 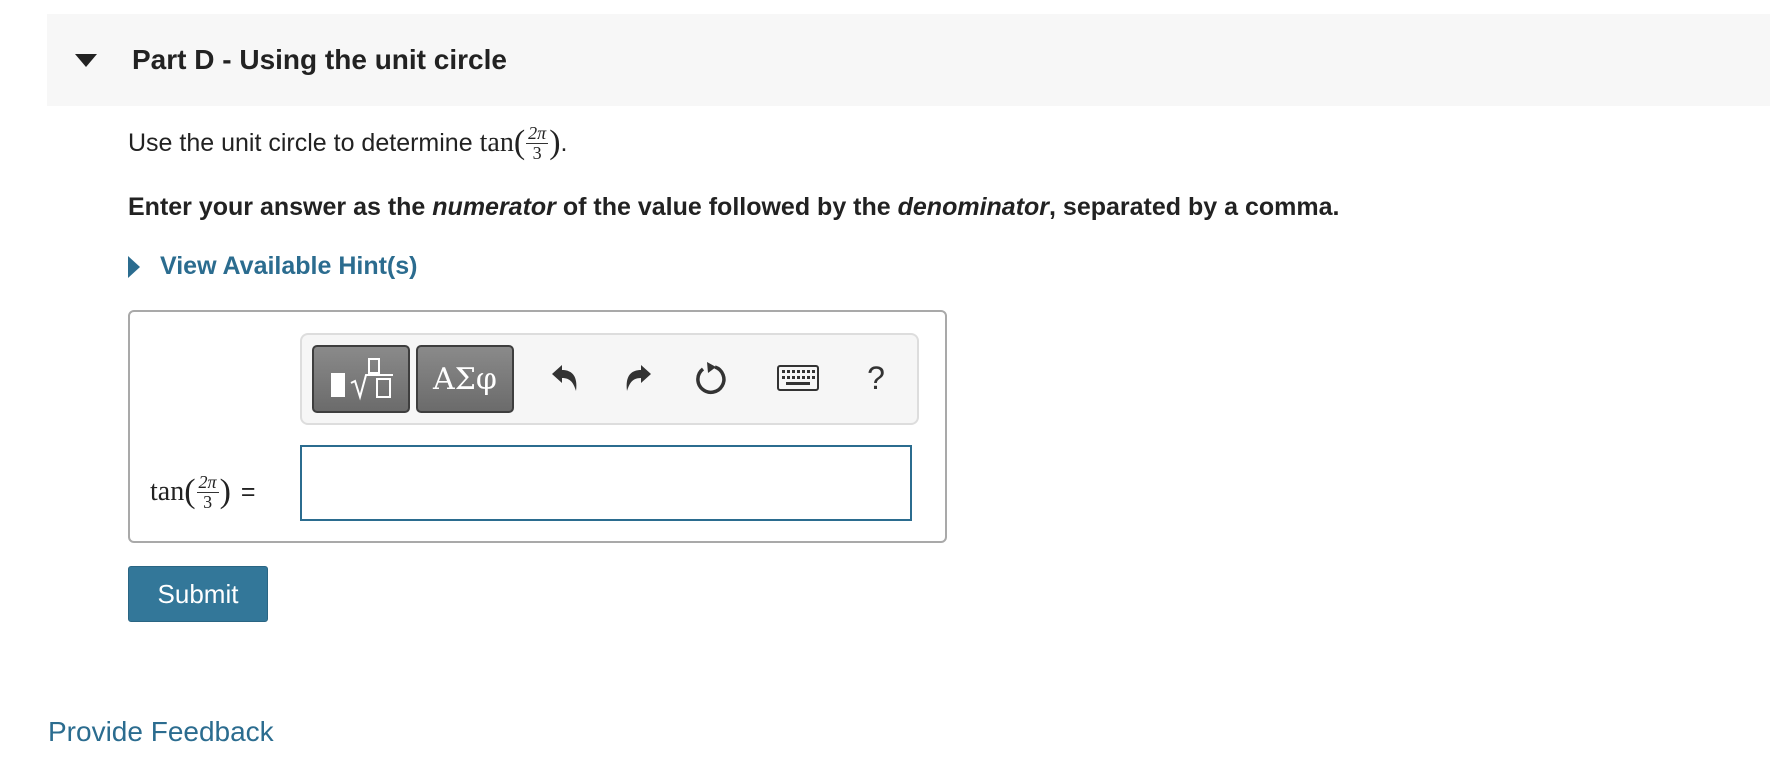 What do you see at coordinates (289, 266) in the screenshot?
I see `view-hints-label: View Available Hint(s)` at bounding box center [289, 266].